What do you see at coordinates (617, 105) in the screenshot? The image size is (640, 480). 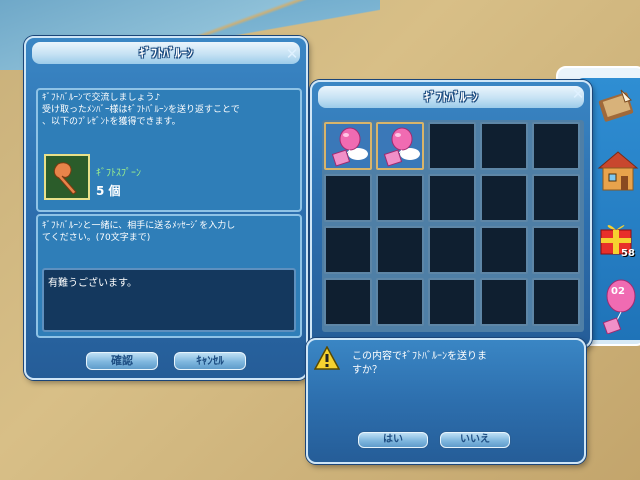 I see `letter-icon` at bounding box center [617, 105].